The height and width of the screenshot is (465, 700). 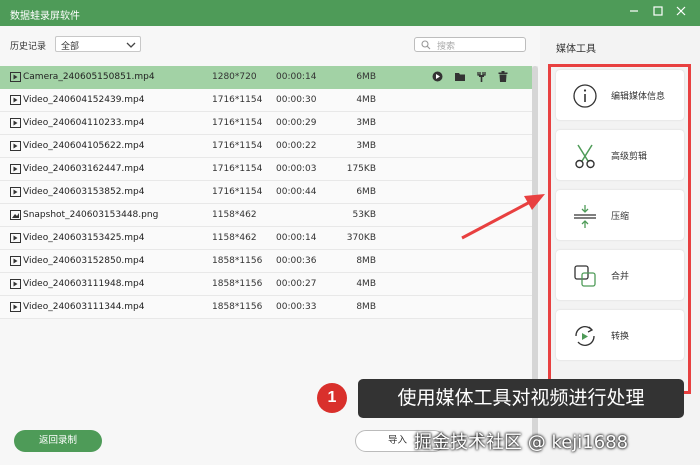 I want to click on step-number-badge: 1, so click(x=332, y=398).